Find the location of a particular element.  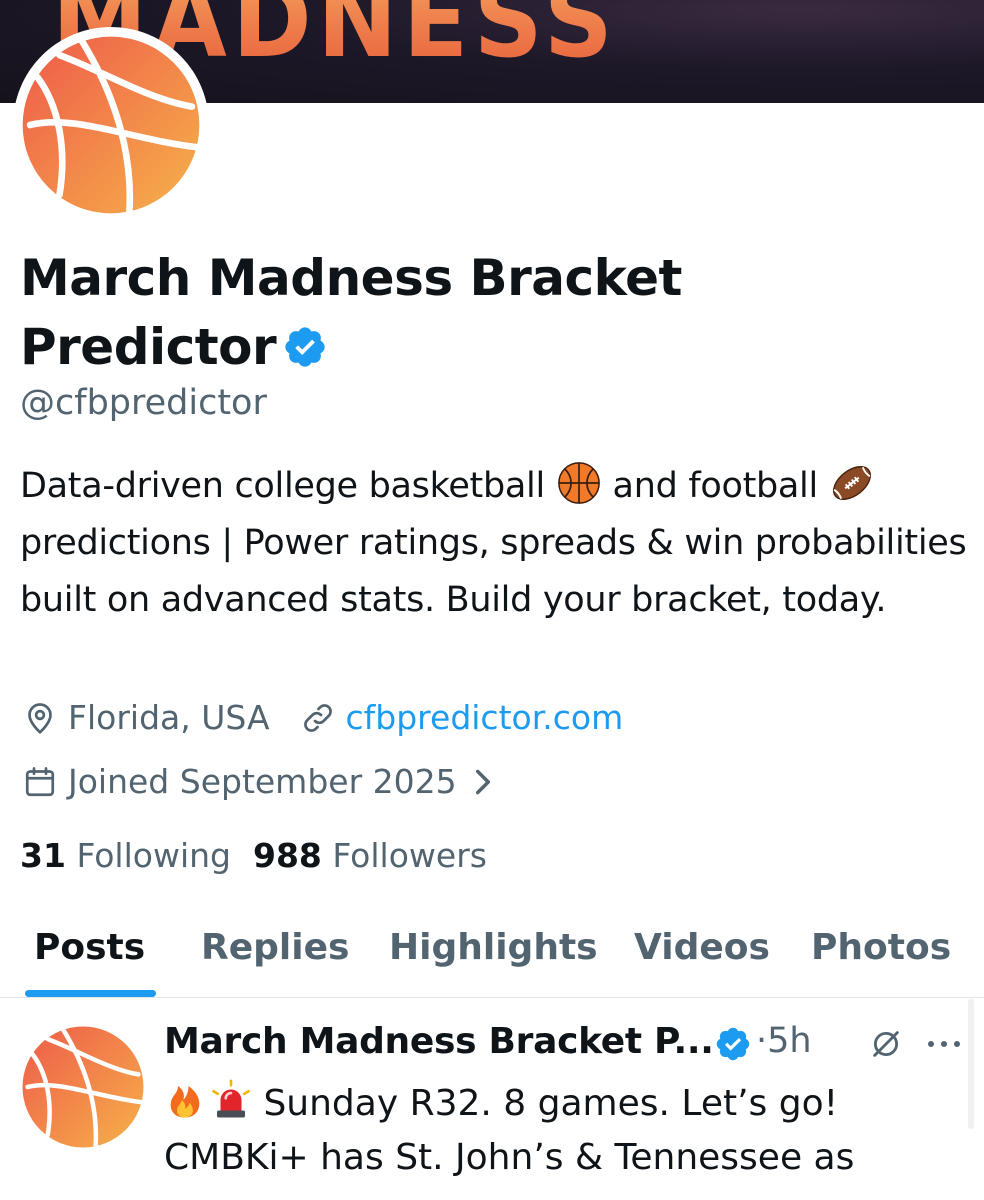

tab-videos: Videos is located at coordinates (702, 959).